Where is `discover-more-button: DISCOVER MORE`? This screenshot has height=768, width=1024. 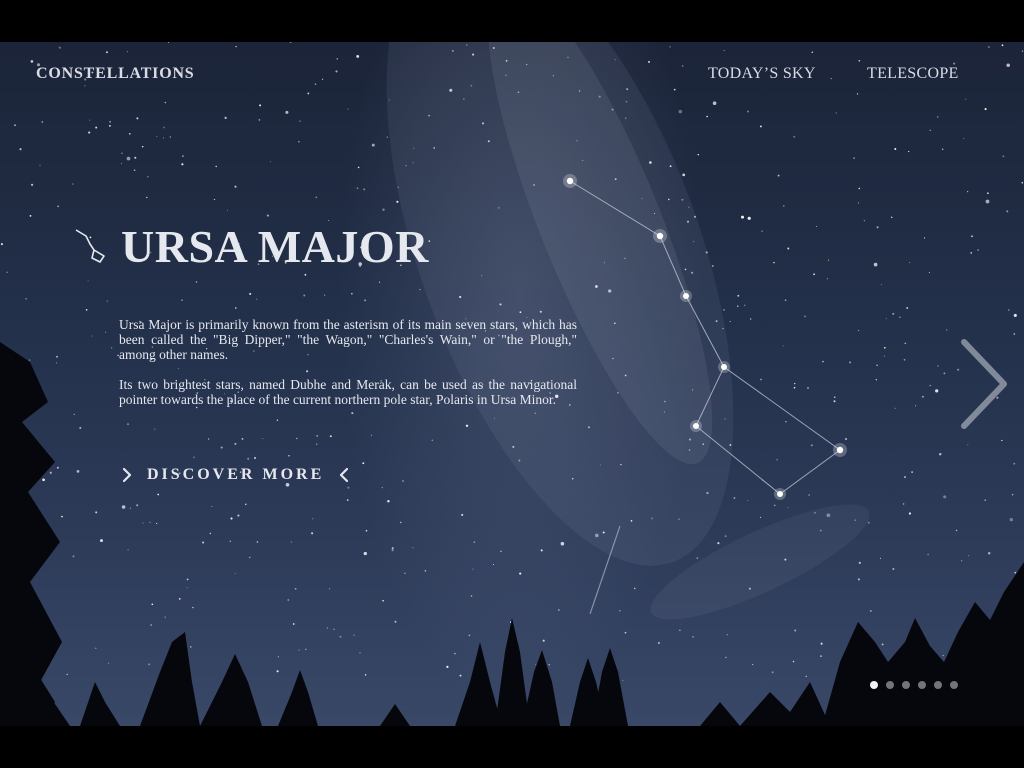
discover-more-button: DISCOVER MORE is located at coordinates (235, 475).